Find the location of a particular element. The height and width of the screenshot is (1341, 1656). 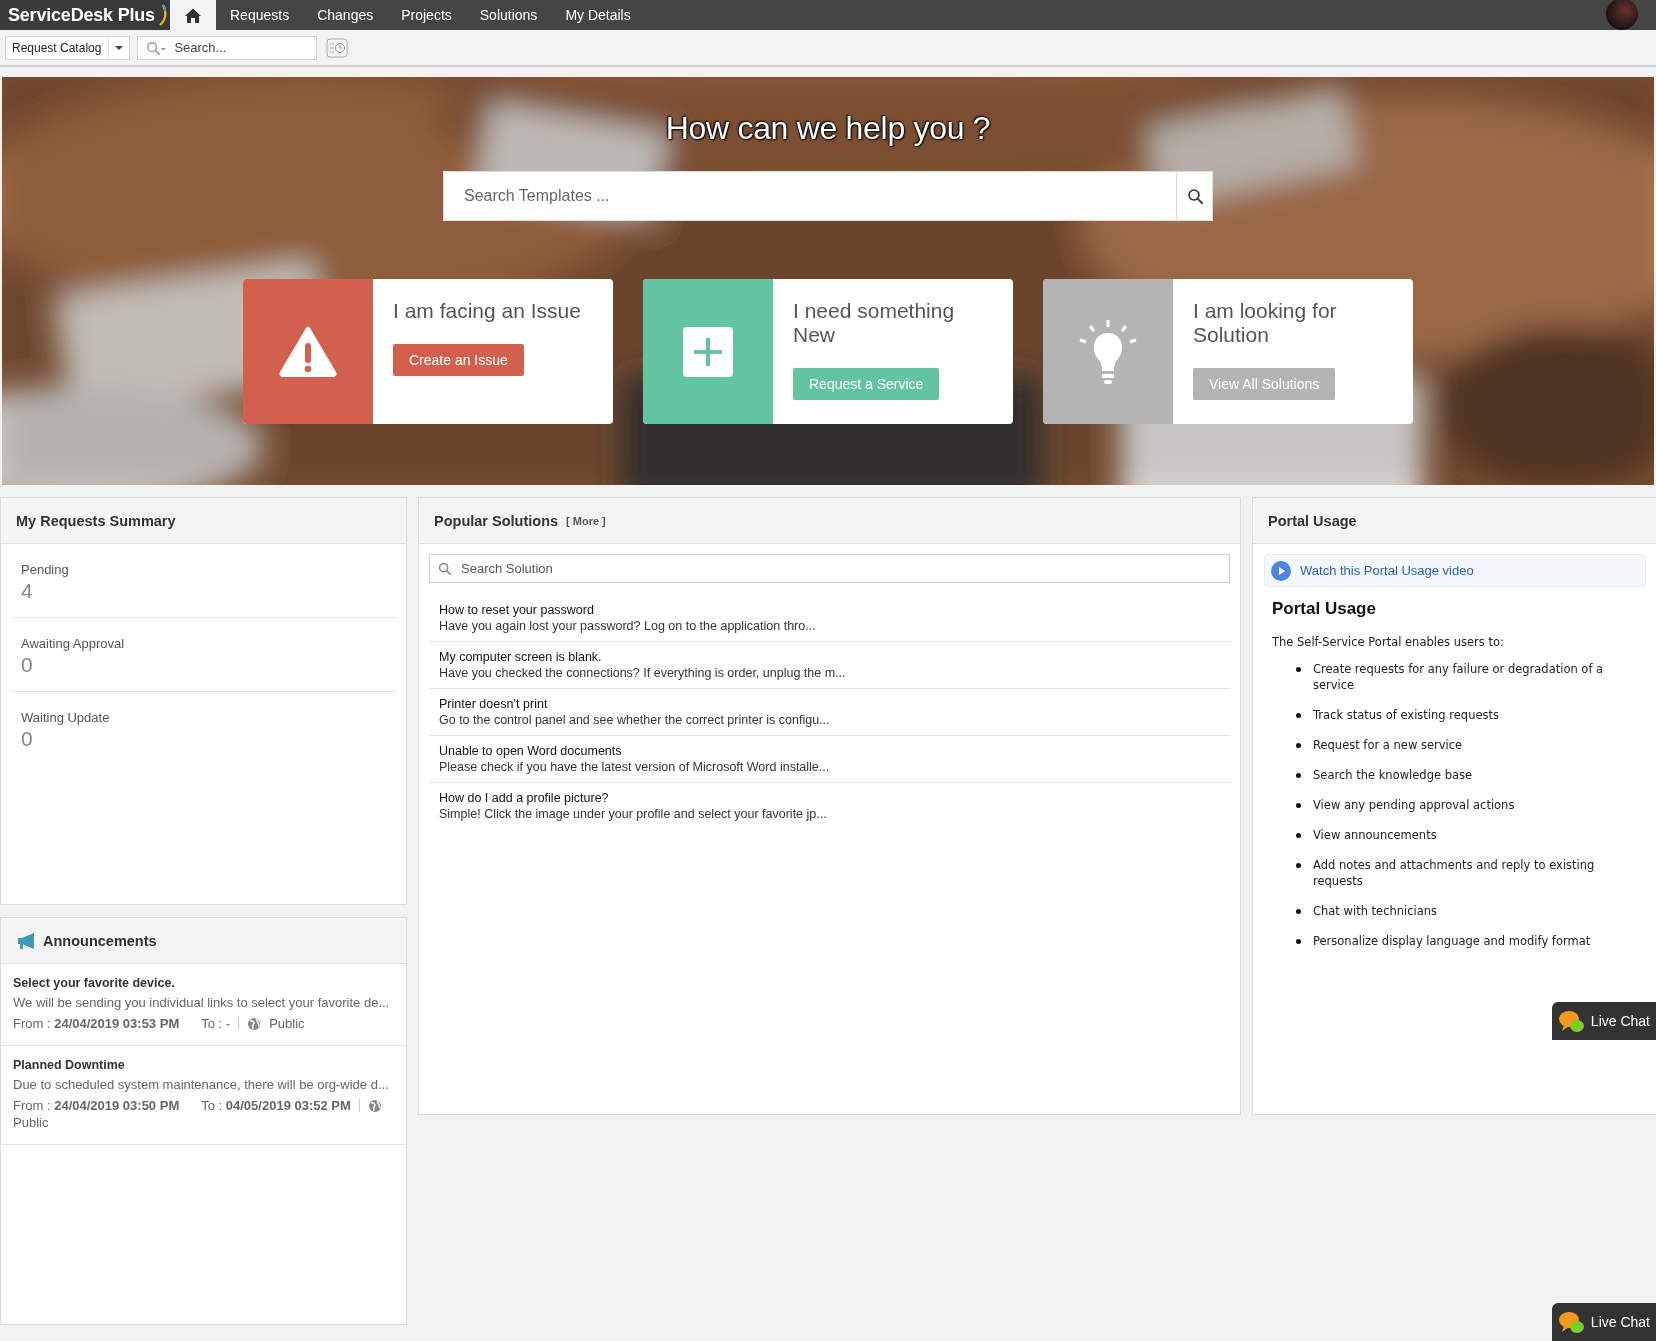

solution-search-box: Search Solution is located at coordinates (829, 568).